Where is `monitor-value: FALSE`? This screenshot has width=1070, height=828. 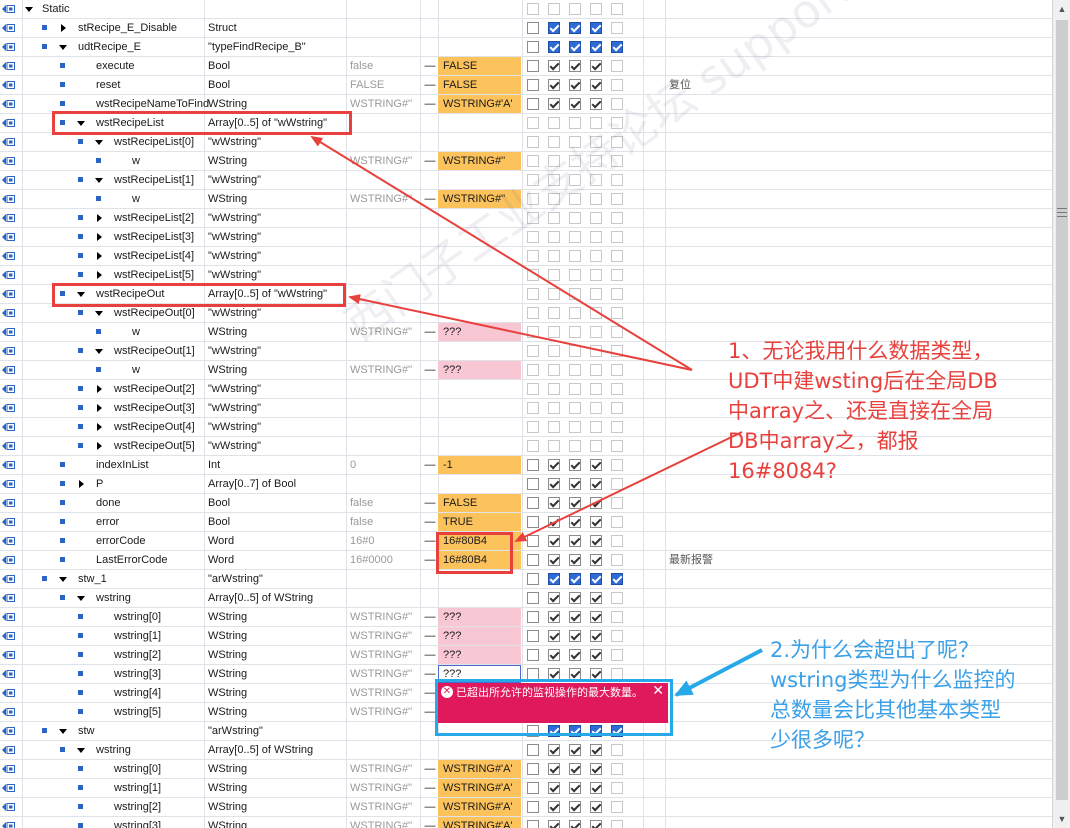 monitor-value: FALSE is located at coordinates (479, 66).